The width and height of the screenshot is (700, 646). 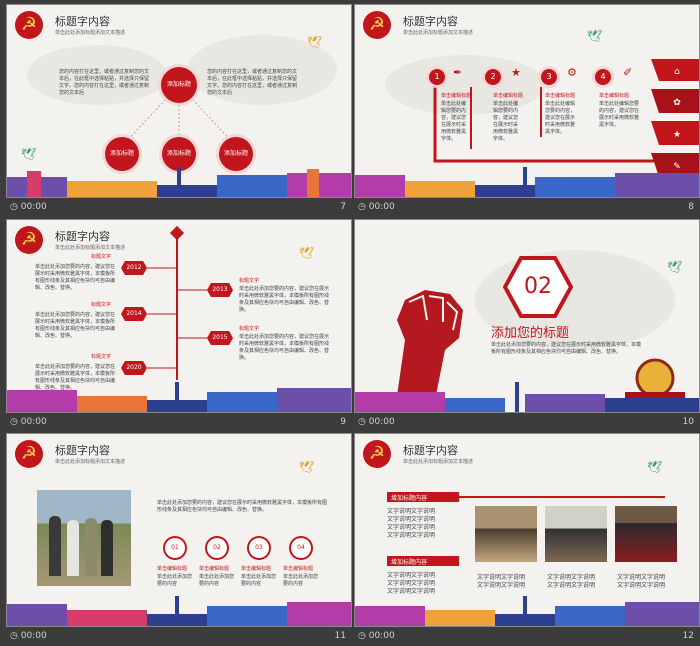 What do you see at coordinates (501, 585) in the screenshot?
I see `caption-1b: 文字说明文字说明` at bounding box center [501, 585].